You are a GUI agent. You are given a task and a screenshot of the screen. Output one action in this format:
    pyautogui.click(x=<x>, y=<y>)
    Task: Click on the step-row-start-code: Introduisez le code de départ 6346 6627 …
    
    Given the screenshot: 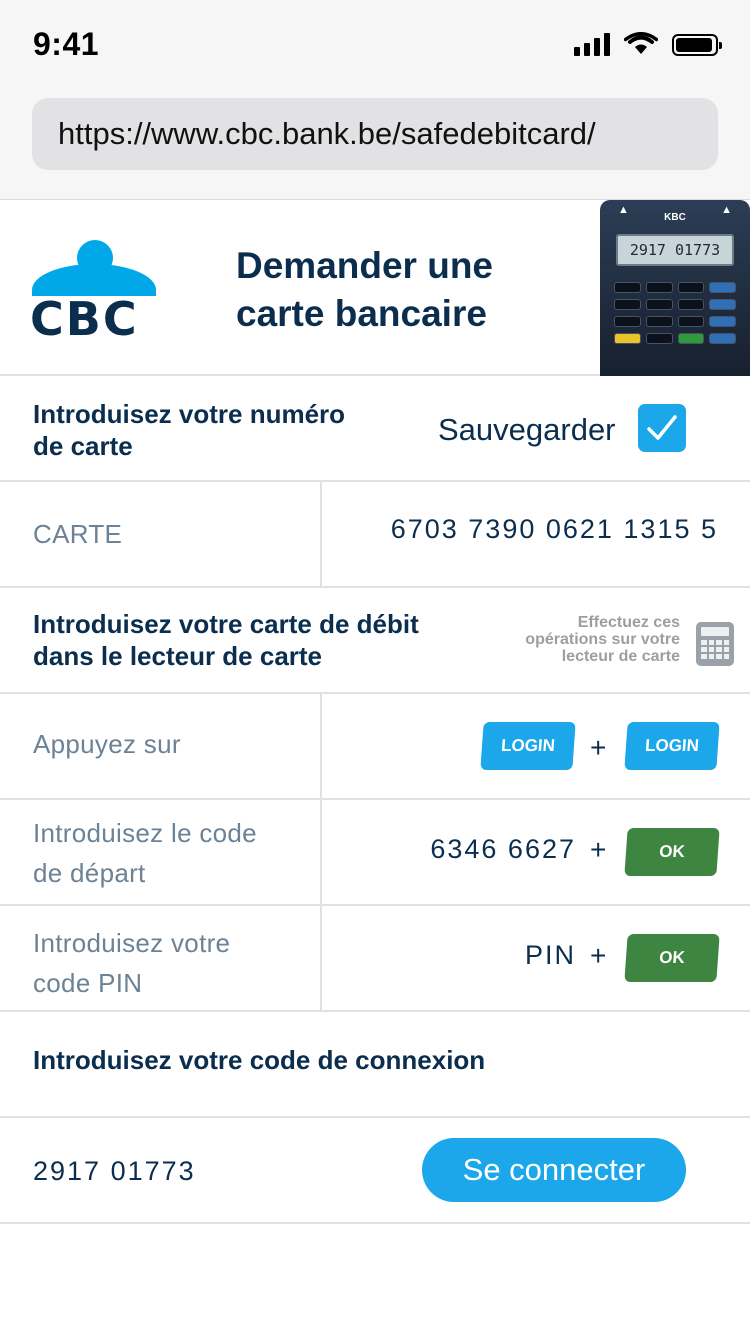 What is the action you would take?
    pyautogui.click(x=375, y=853)
    